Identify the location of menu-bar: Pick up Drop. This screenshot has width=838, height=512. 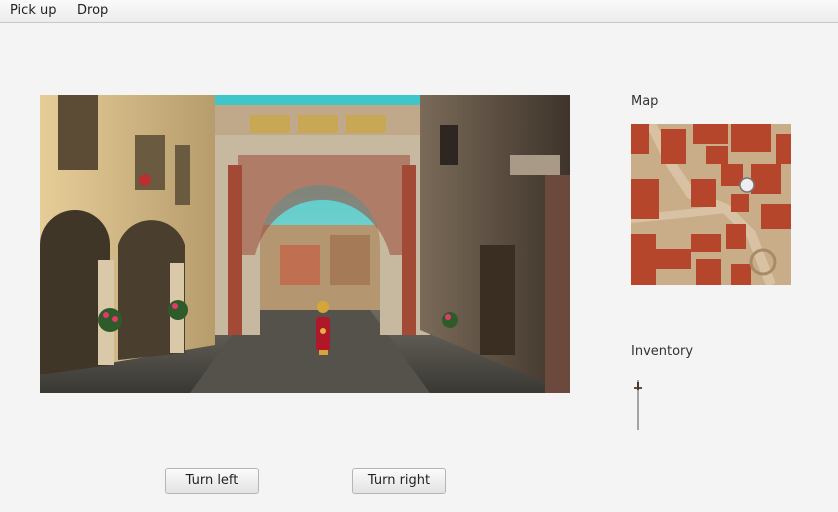
(419, 11).